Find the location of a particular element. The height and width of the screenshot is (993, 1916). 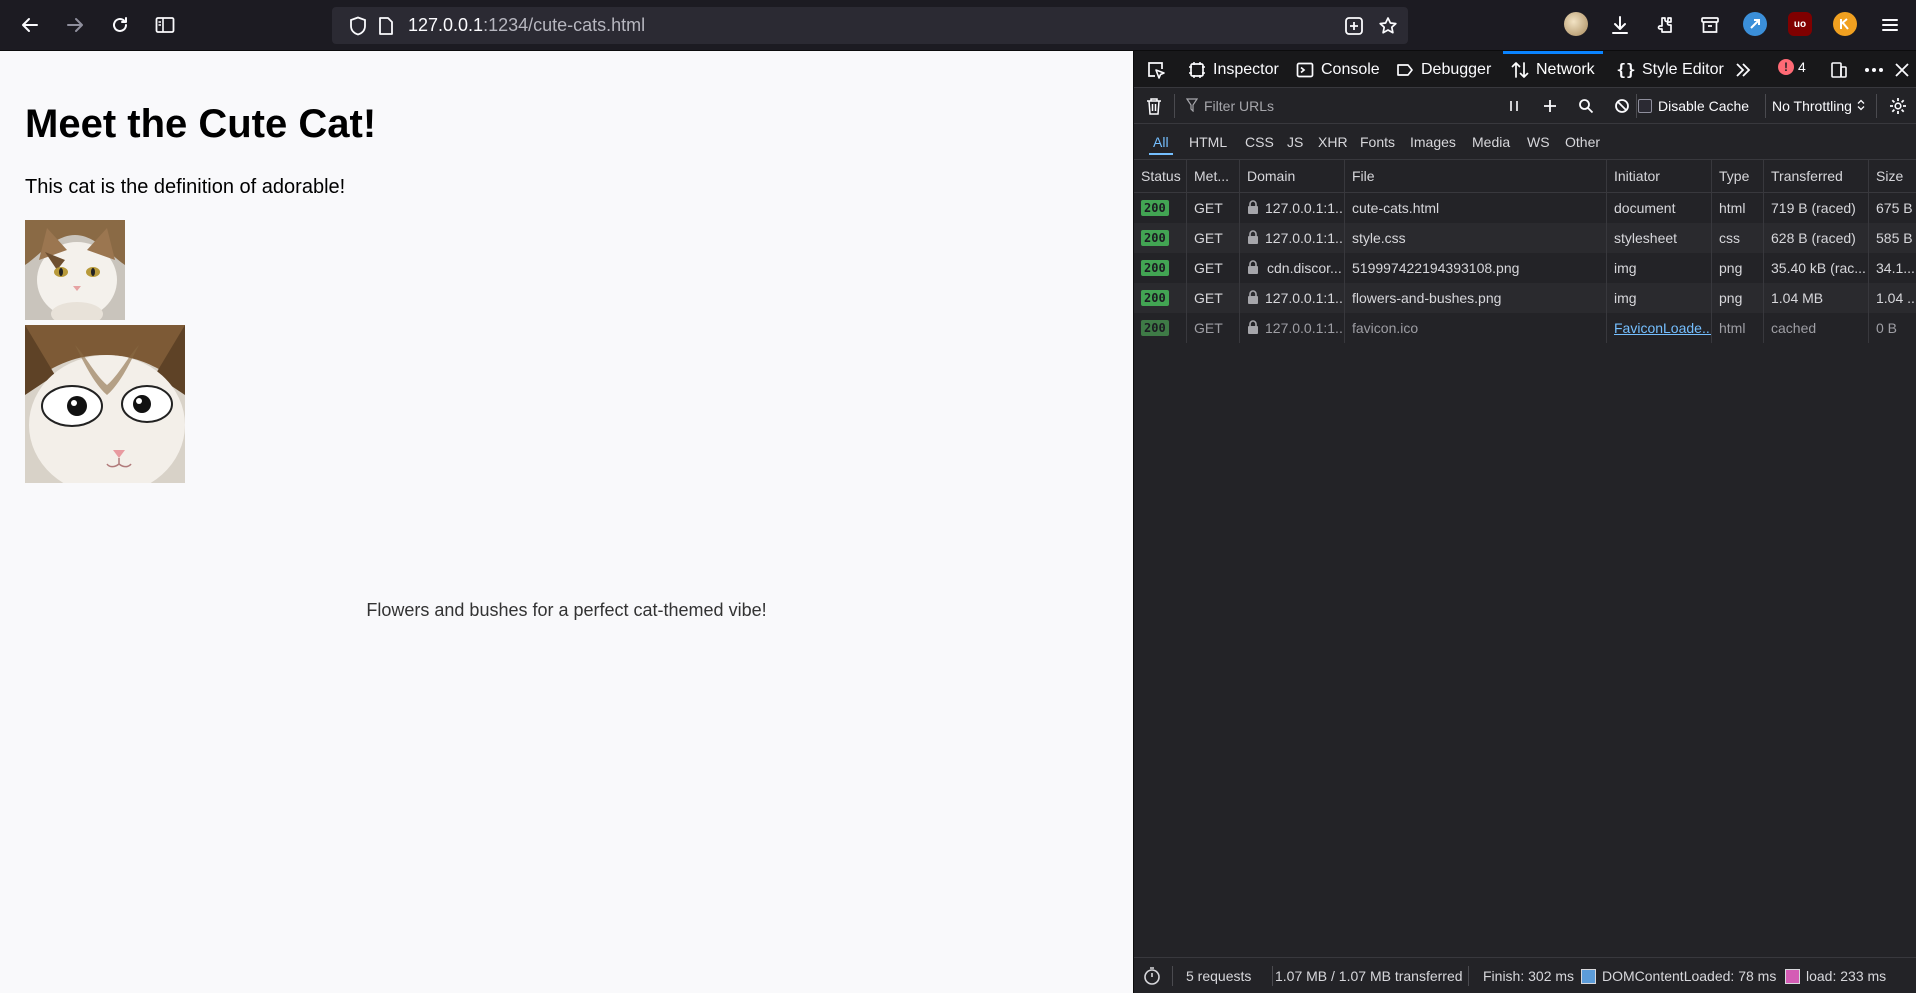

filter-xhr: XHR is located at coordinates (1333, 142).